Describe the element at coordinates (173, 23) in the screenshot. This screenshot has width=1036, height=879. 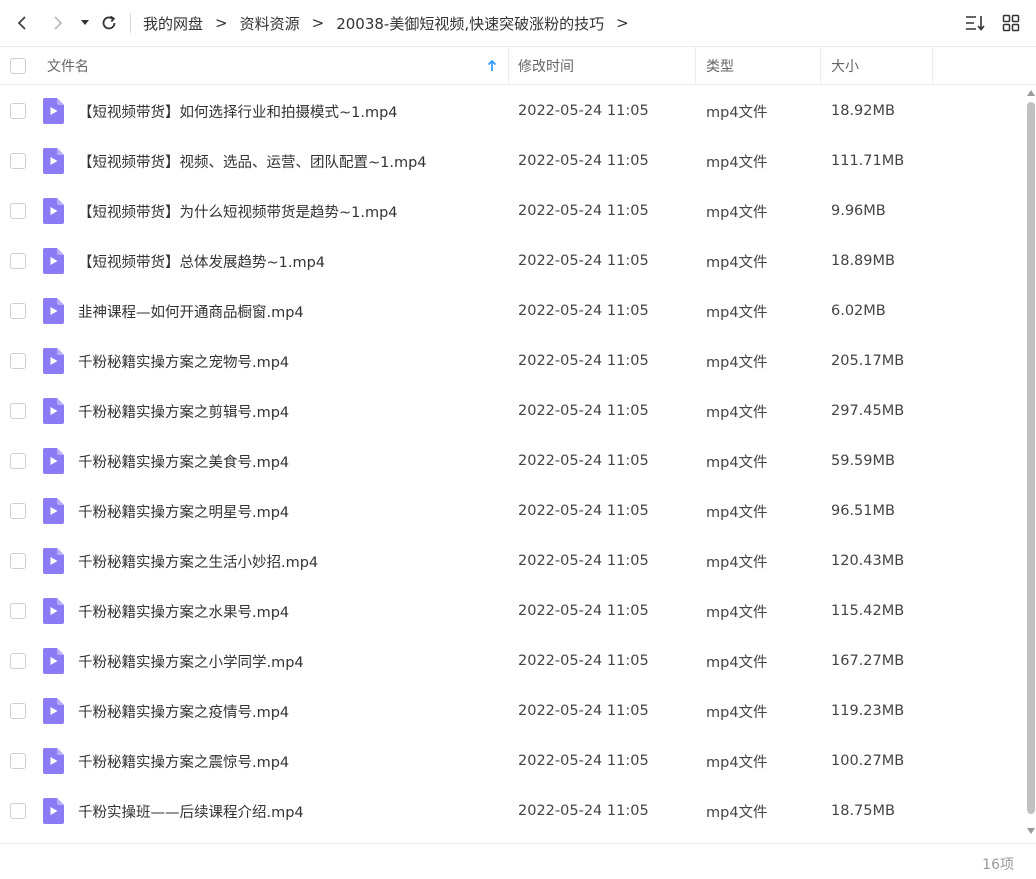
I see `breadcrumb-item-root: 我的网盘` at that location.